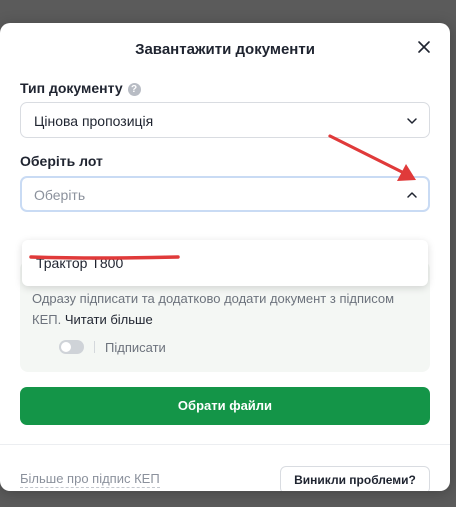 The image size is (456, 507). What do you see at coordinates (60, 195) in the screenshot?
I see `lot-placeholder: Оберіть` at bounding box center [60, 195].